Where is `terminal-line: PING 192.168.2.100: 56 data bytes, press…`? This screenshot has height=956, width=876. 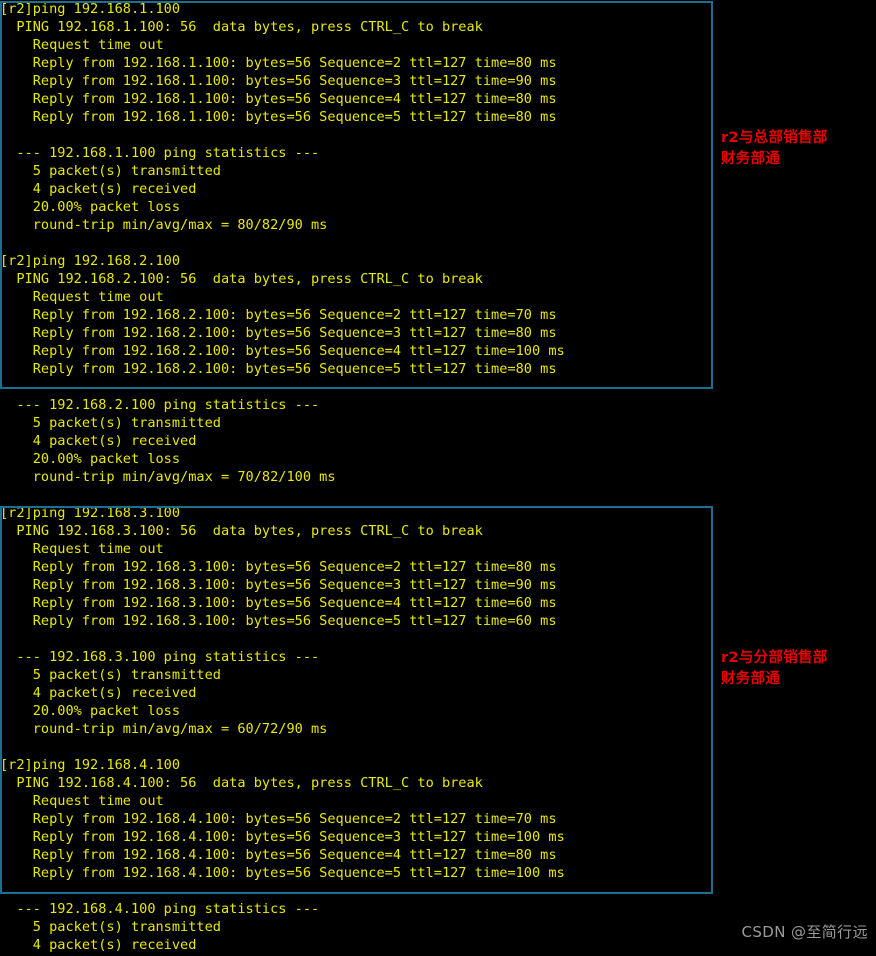 terminal-line: PING 192.168.2.100: 56 data bytes, press… is located at coordinates (241, 279).